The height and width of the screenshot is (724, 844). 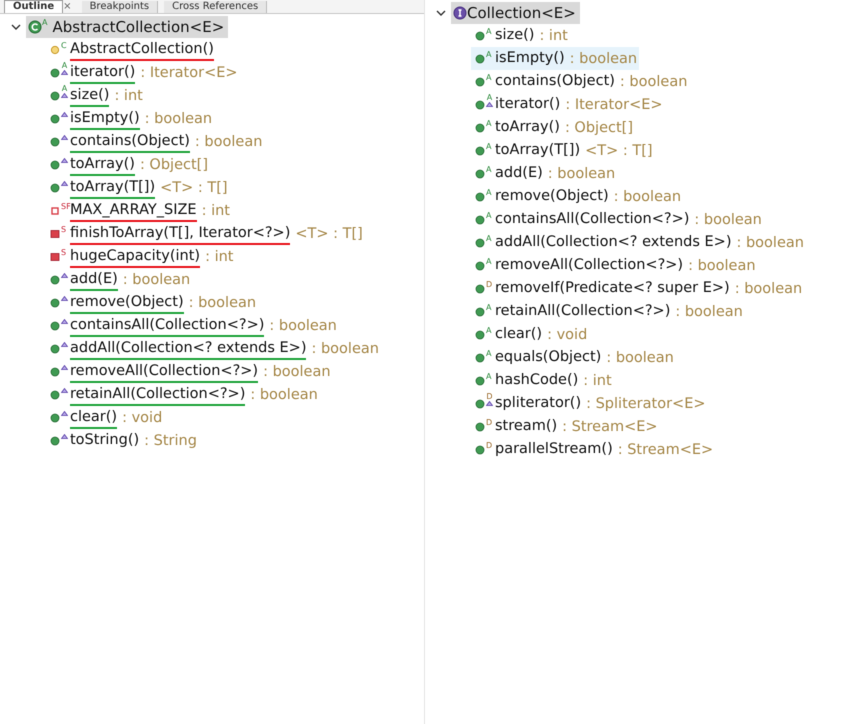 I want to click on member-row: removeAll(Collection<?>) : boolean, so click(x=189, y=371).